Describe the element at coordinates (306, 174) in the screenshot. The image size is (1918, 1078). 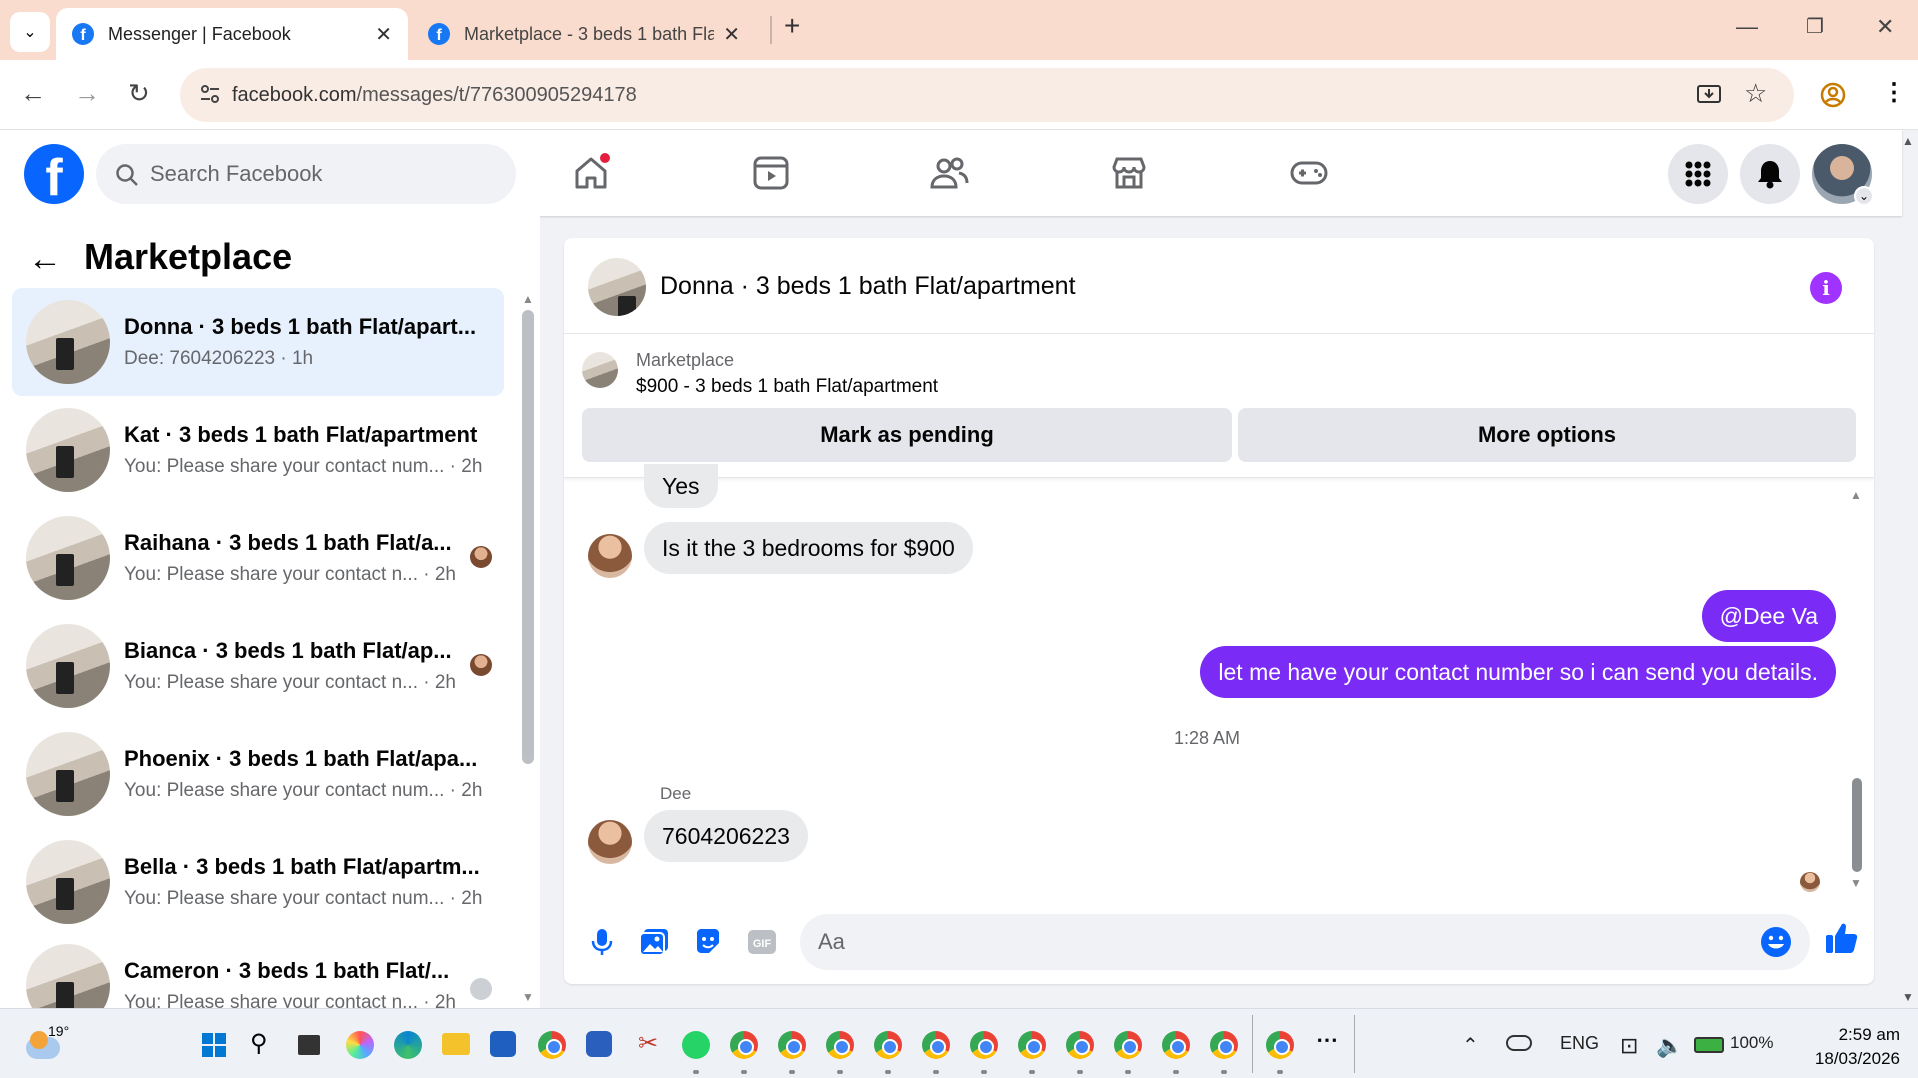
I see `search-input: Search Facebook` at that location.